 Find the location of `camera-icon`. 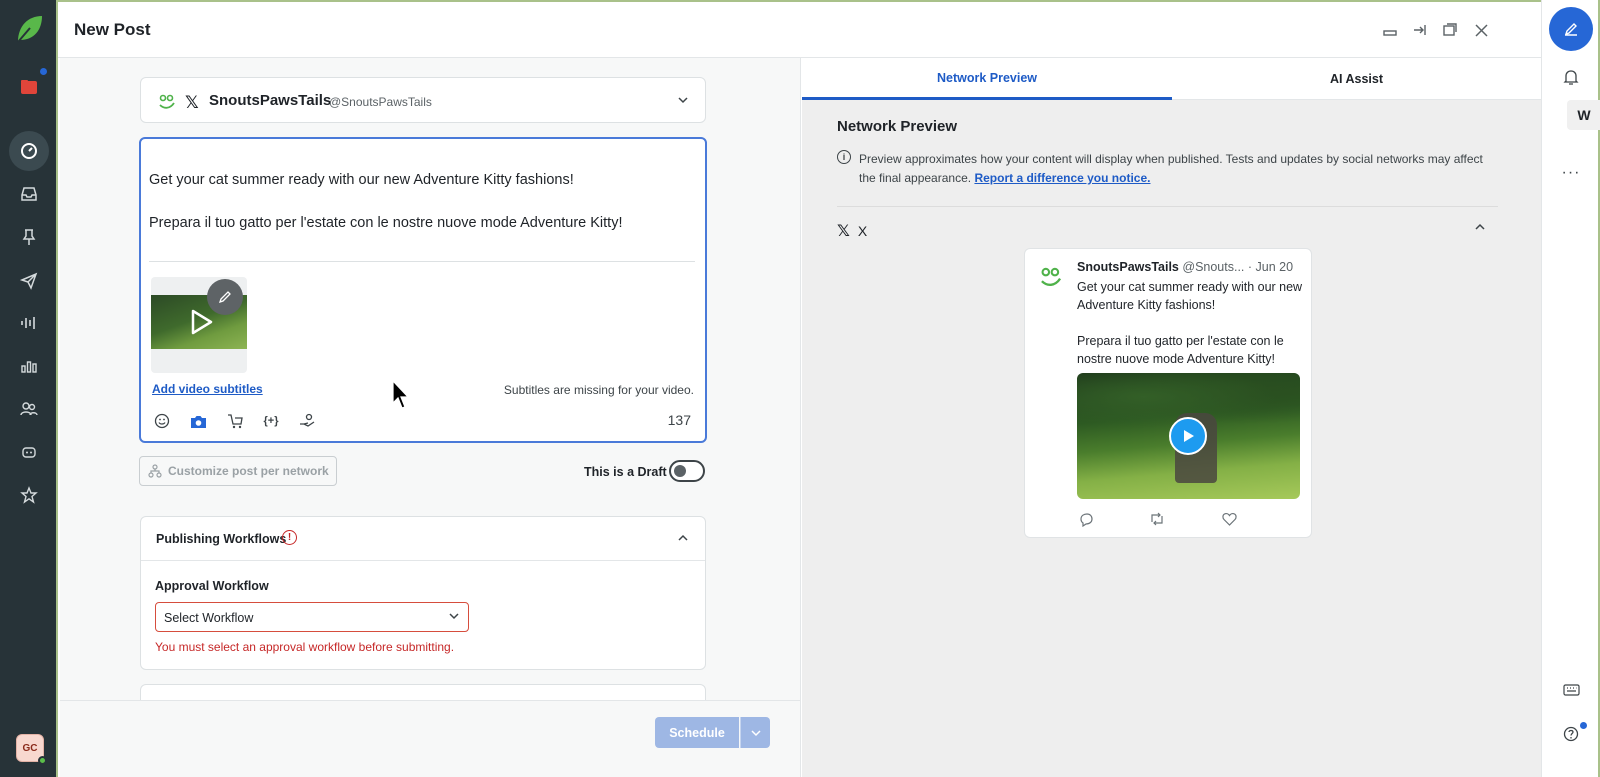

camera-icon is located at coordinates (198, 421).